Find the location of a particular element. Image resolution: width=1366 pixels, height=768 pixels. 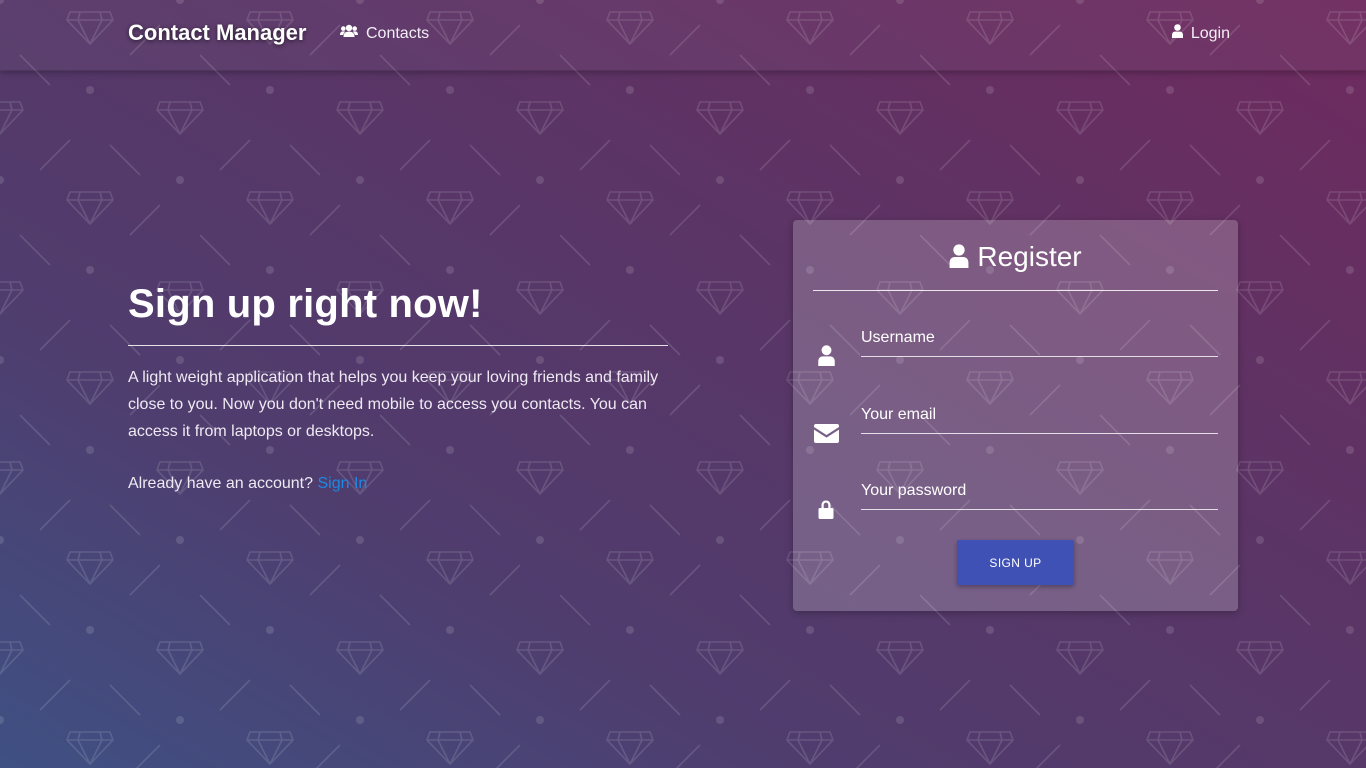

page-heading: Sign up right now! is located at coordinates (305, 304).